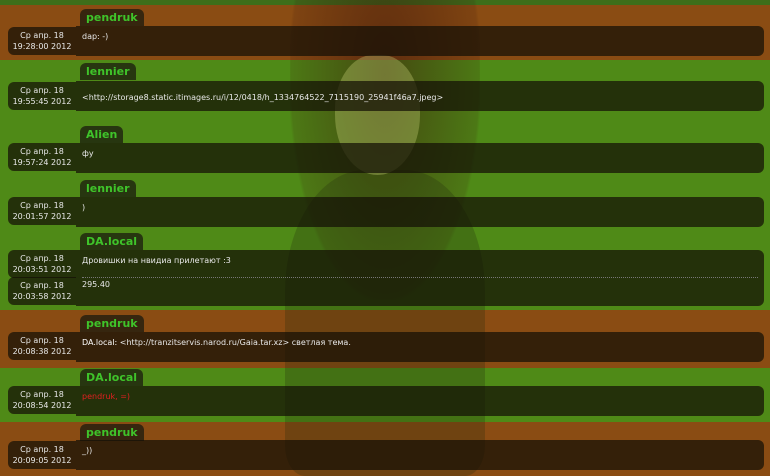  What do you see at coordinates (42, 269) in the screenshot?
I see `timestamp-time: 20:03:51 2012` at bounding box center [42, 269].